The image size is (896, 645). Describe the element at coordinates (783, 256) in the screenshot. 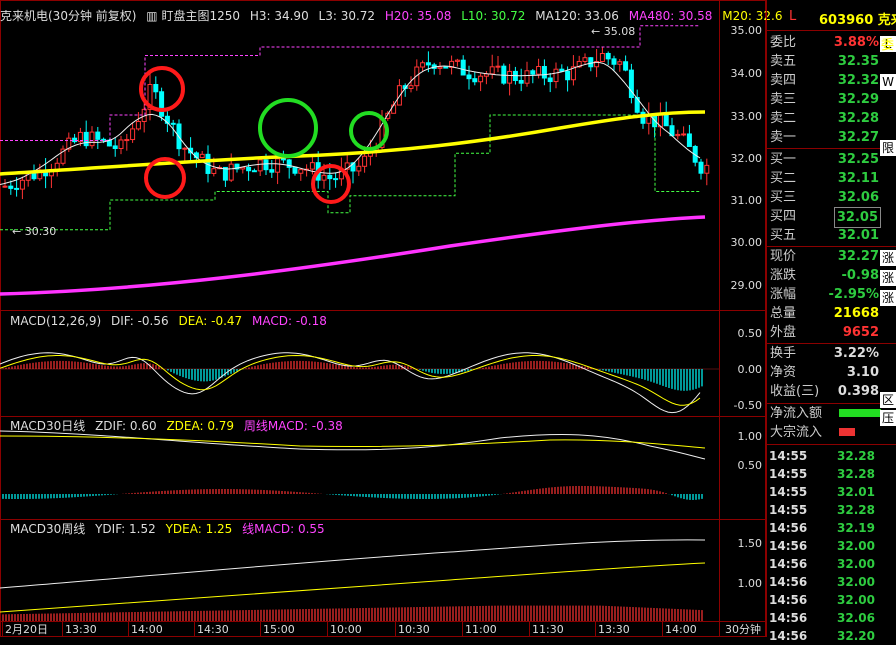

I see `stat-label: 现价` at that location.